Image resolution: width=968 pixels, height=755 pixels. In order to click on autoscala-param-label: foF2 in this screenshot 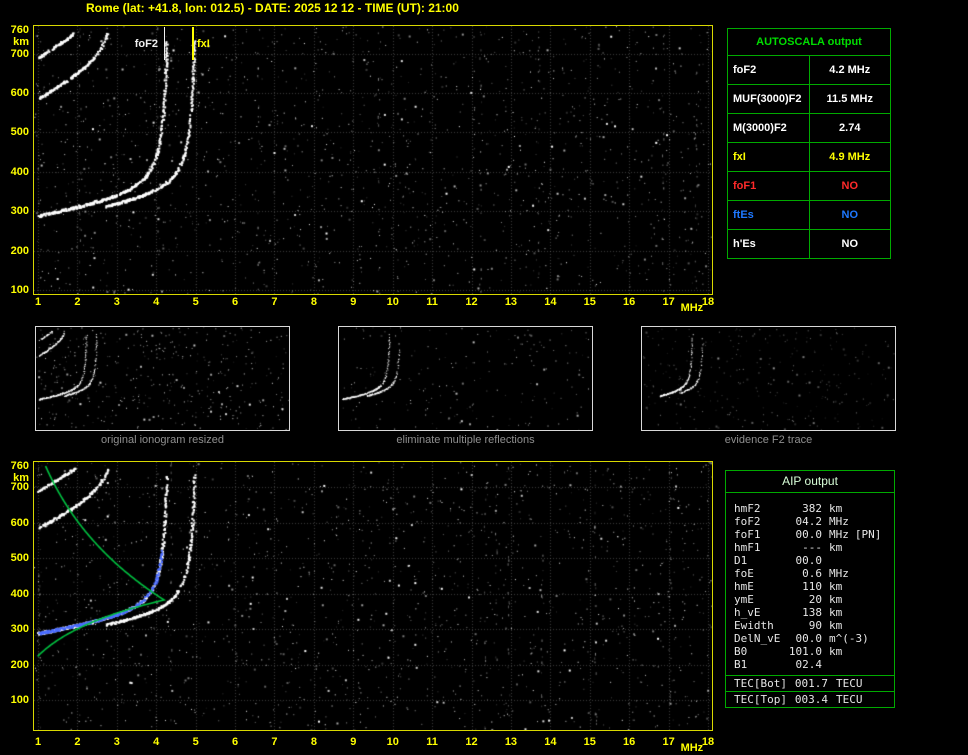, I will do `click(768, 70)`.